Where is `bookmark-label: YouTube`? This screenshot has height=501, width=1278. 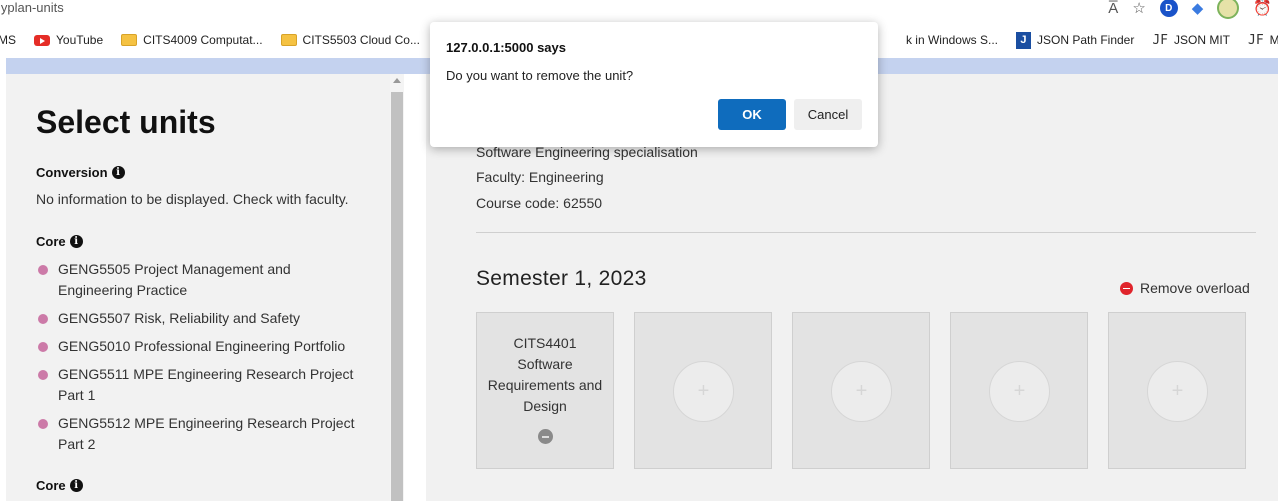 bookmark-label: YouTube is located at coordinates (80, 40).